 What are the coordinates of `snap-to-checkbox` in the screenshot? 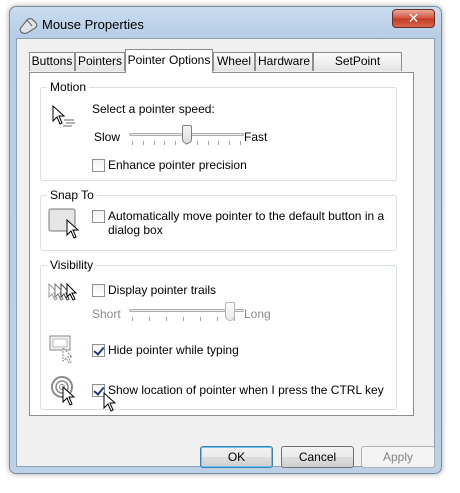 It's located at (98, 216).